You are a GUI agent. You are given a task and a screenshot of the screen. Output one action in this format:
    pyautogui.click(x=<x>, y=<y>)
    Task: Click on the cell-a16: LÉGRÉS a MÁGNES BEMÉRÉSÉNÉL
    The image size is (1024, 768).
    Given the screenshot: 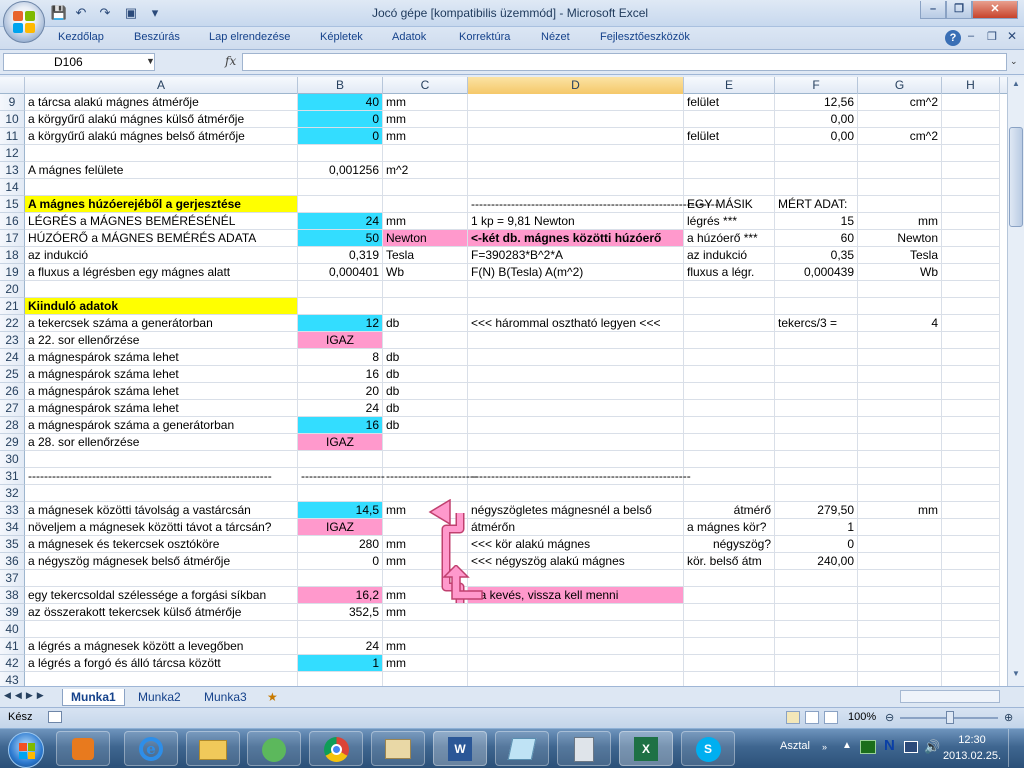 What is the action you would take?
    pyautogui.click(x=161, y=221)
    